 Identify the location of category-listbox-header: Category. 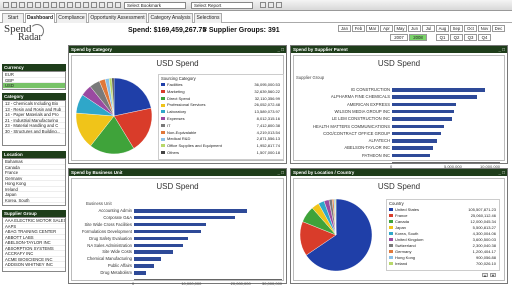
(34, 96).